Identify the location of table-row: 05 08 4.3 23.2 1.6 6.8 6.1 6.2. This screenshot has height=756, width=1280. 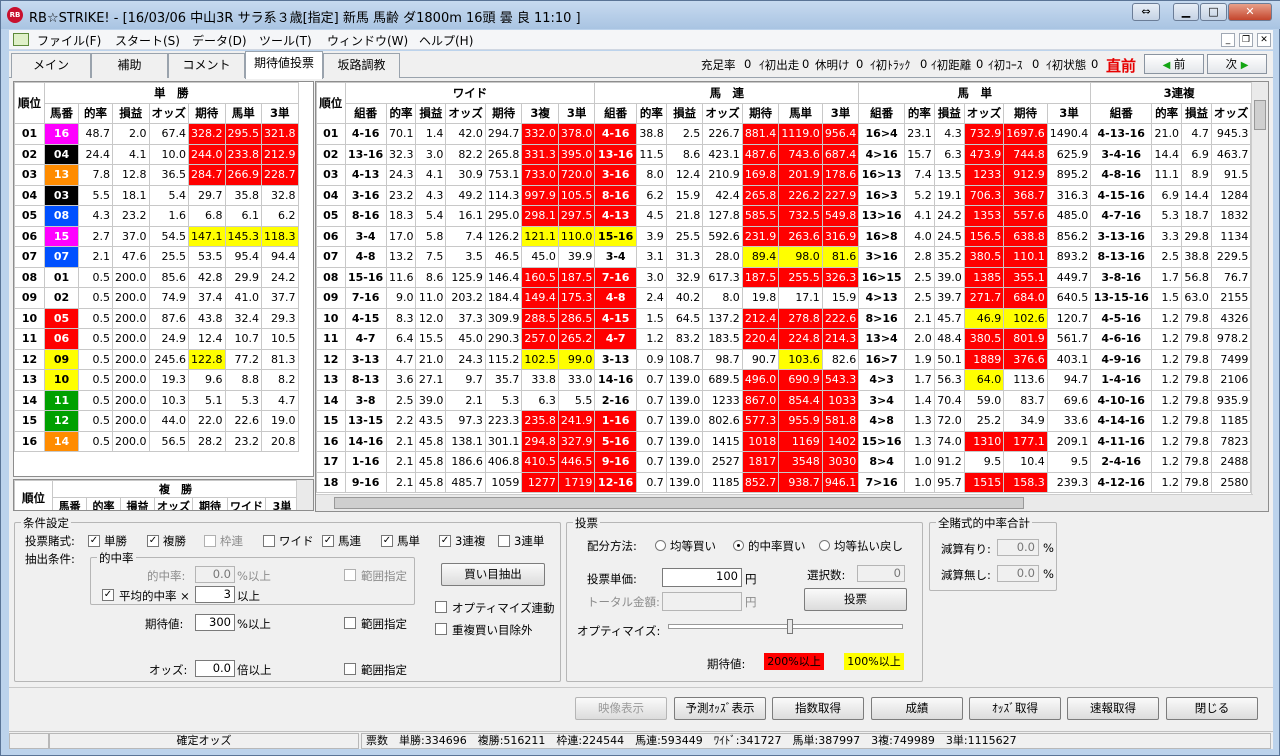
(156, 216).